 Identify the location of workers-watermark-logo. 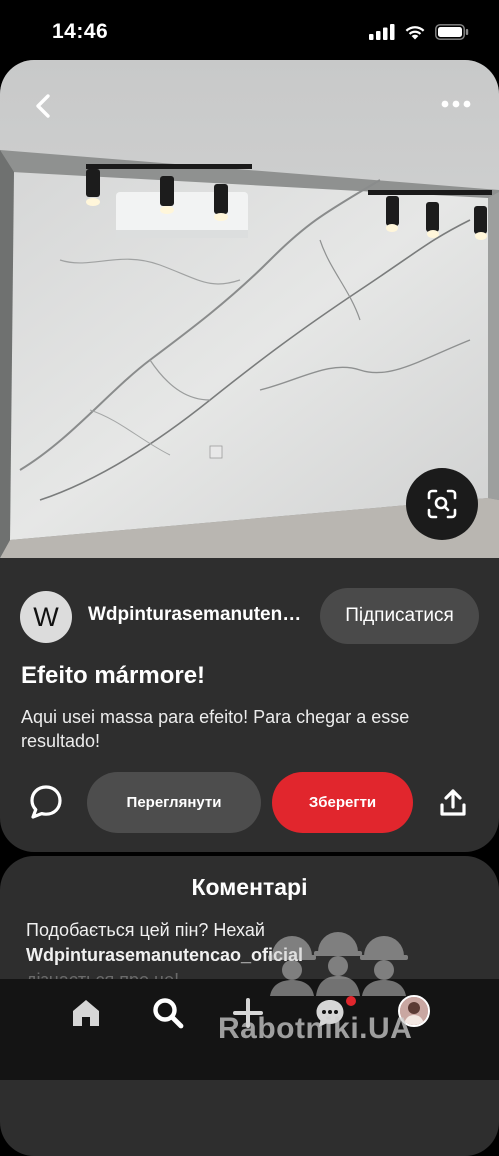
(338, 964).